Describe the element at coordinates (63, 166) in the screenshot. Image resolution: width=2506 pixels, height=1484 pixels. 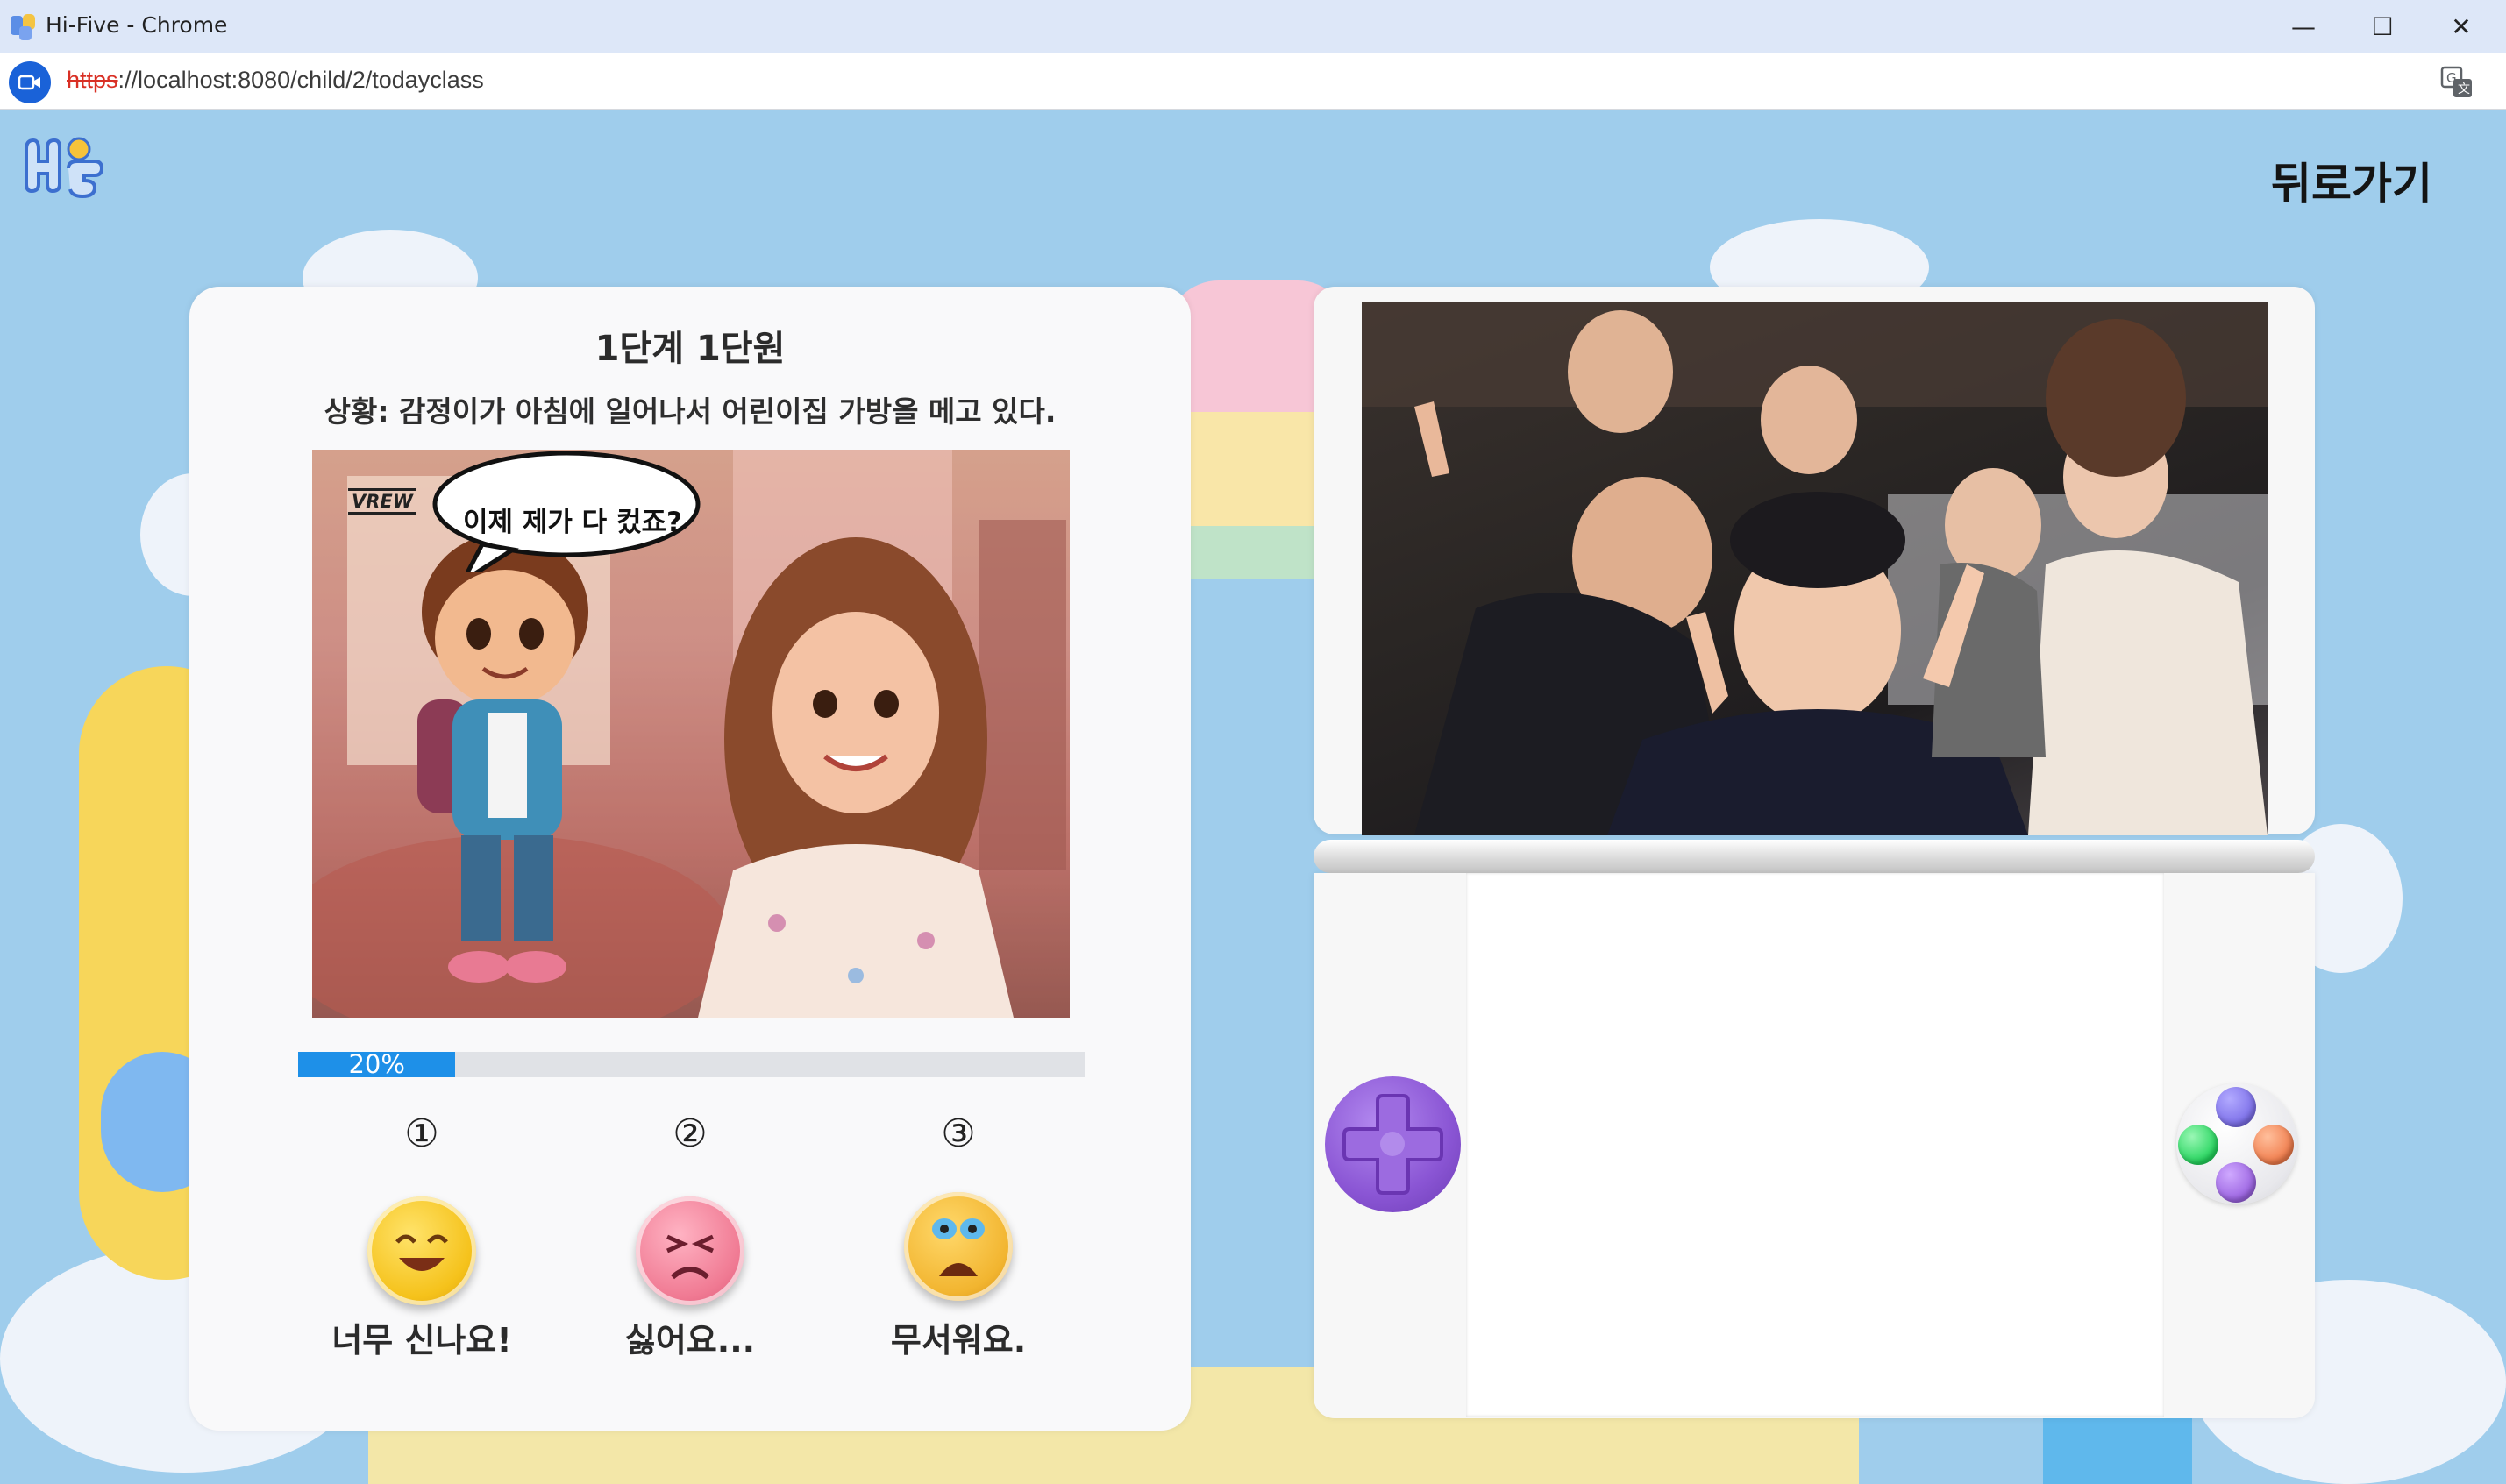
I see `hi-five-logo` at that location.